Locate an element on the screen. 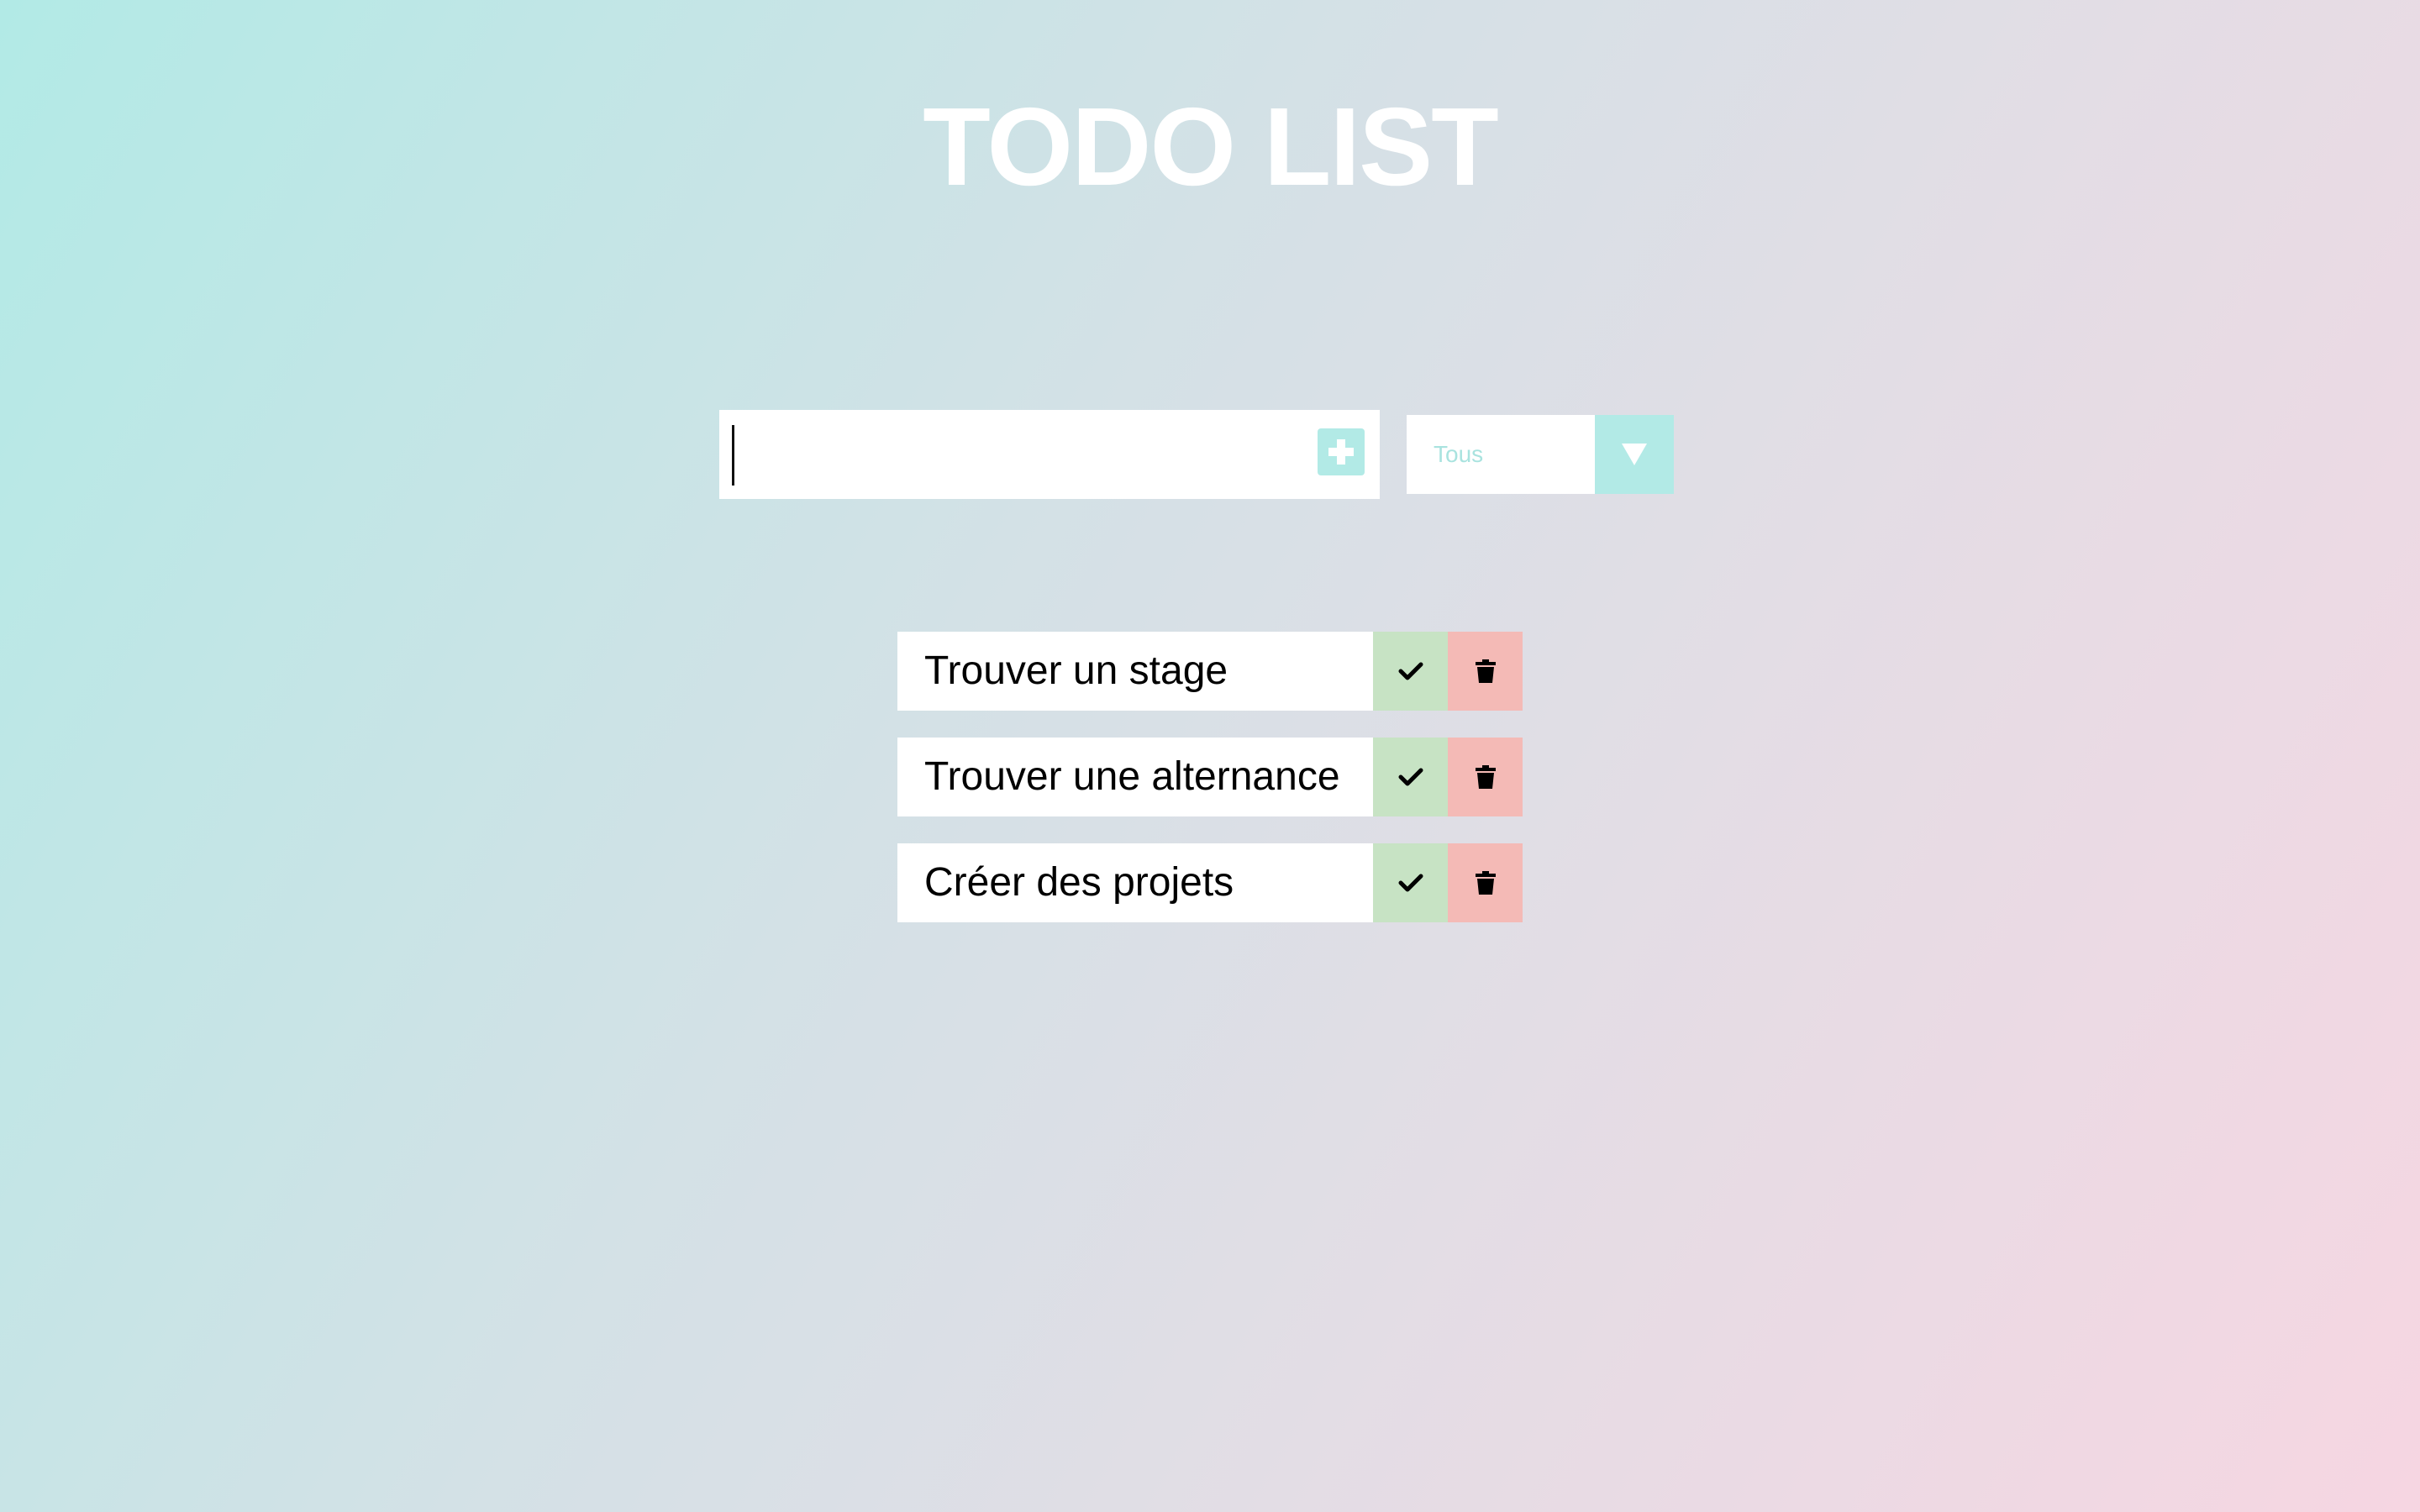 Image resolution: width=2420 pixels, height=1512 pixels. text-cursor is located at coordinates (733, 455).